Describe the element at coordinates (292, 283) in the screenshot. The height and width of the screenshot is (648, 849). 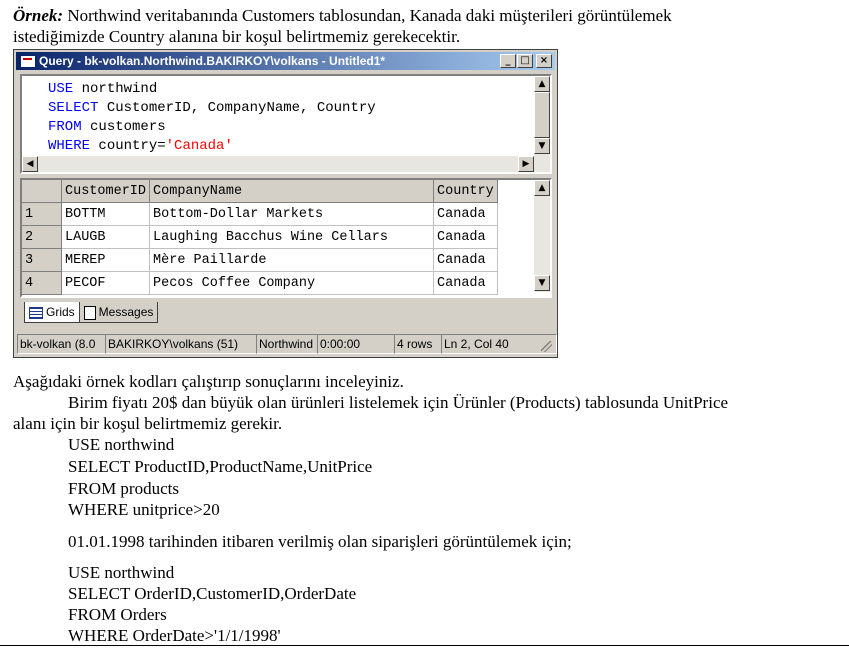
I see `cell-company-name: Pecos Coffee Company` at that location.